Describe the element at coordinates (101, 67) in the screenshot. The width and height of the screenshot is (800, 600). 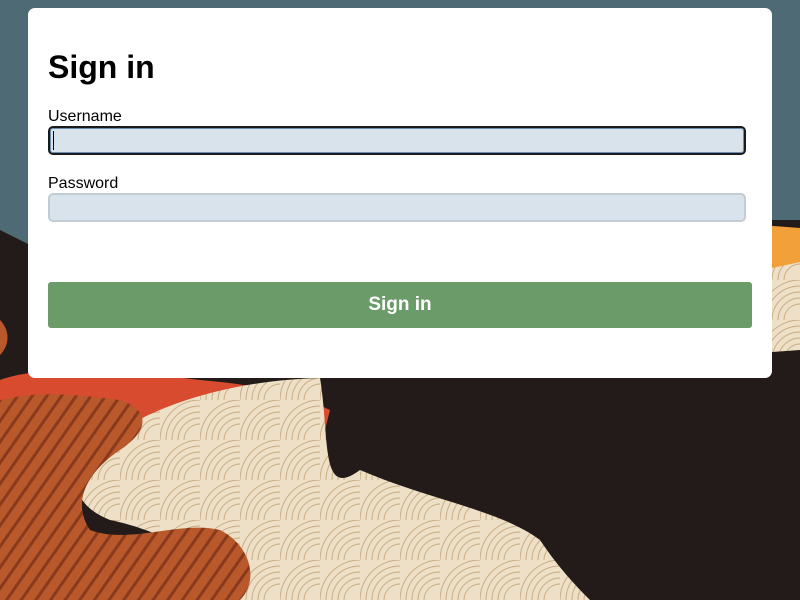
I see `page-title: Sign in` at that location.